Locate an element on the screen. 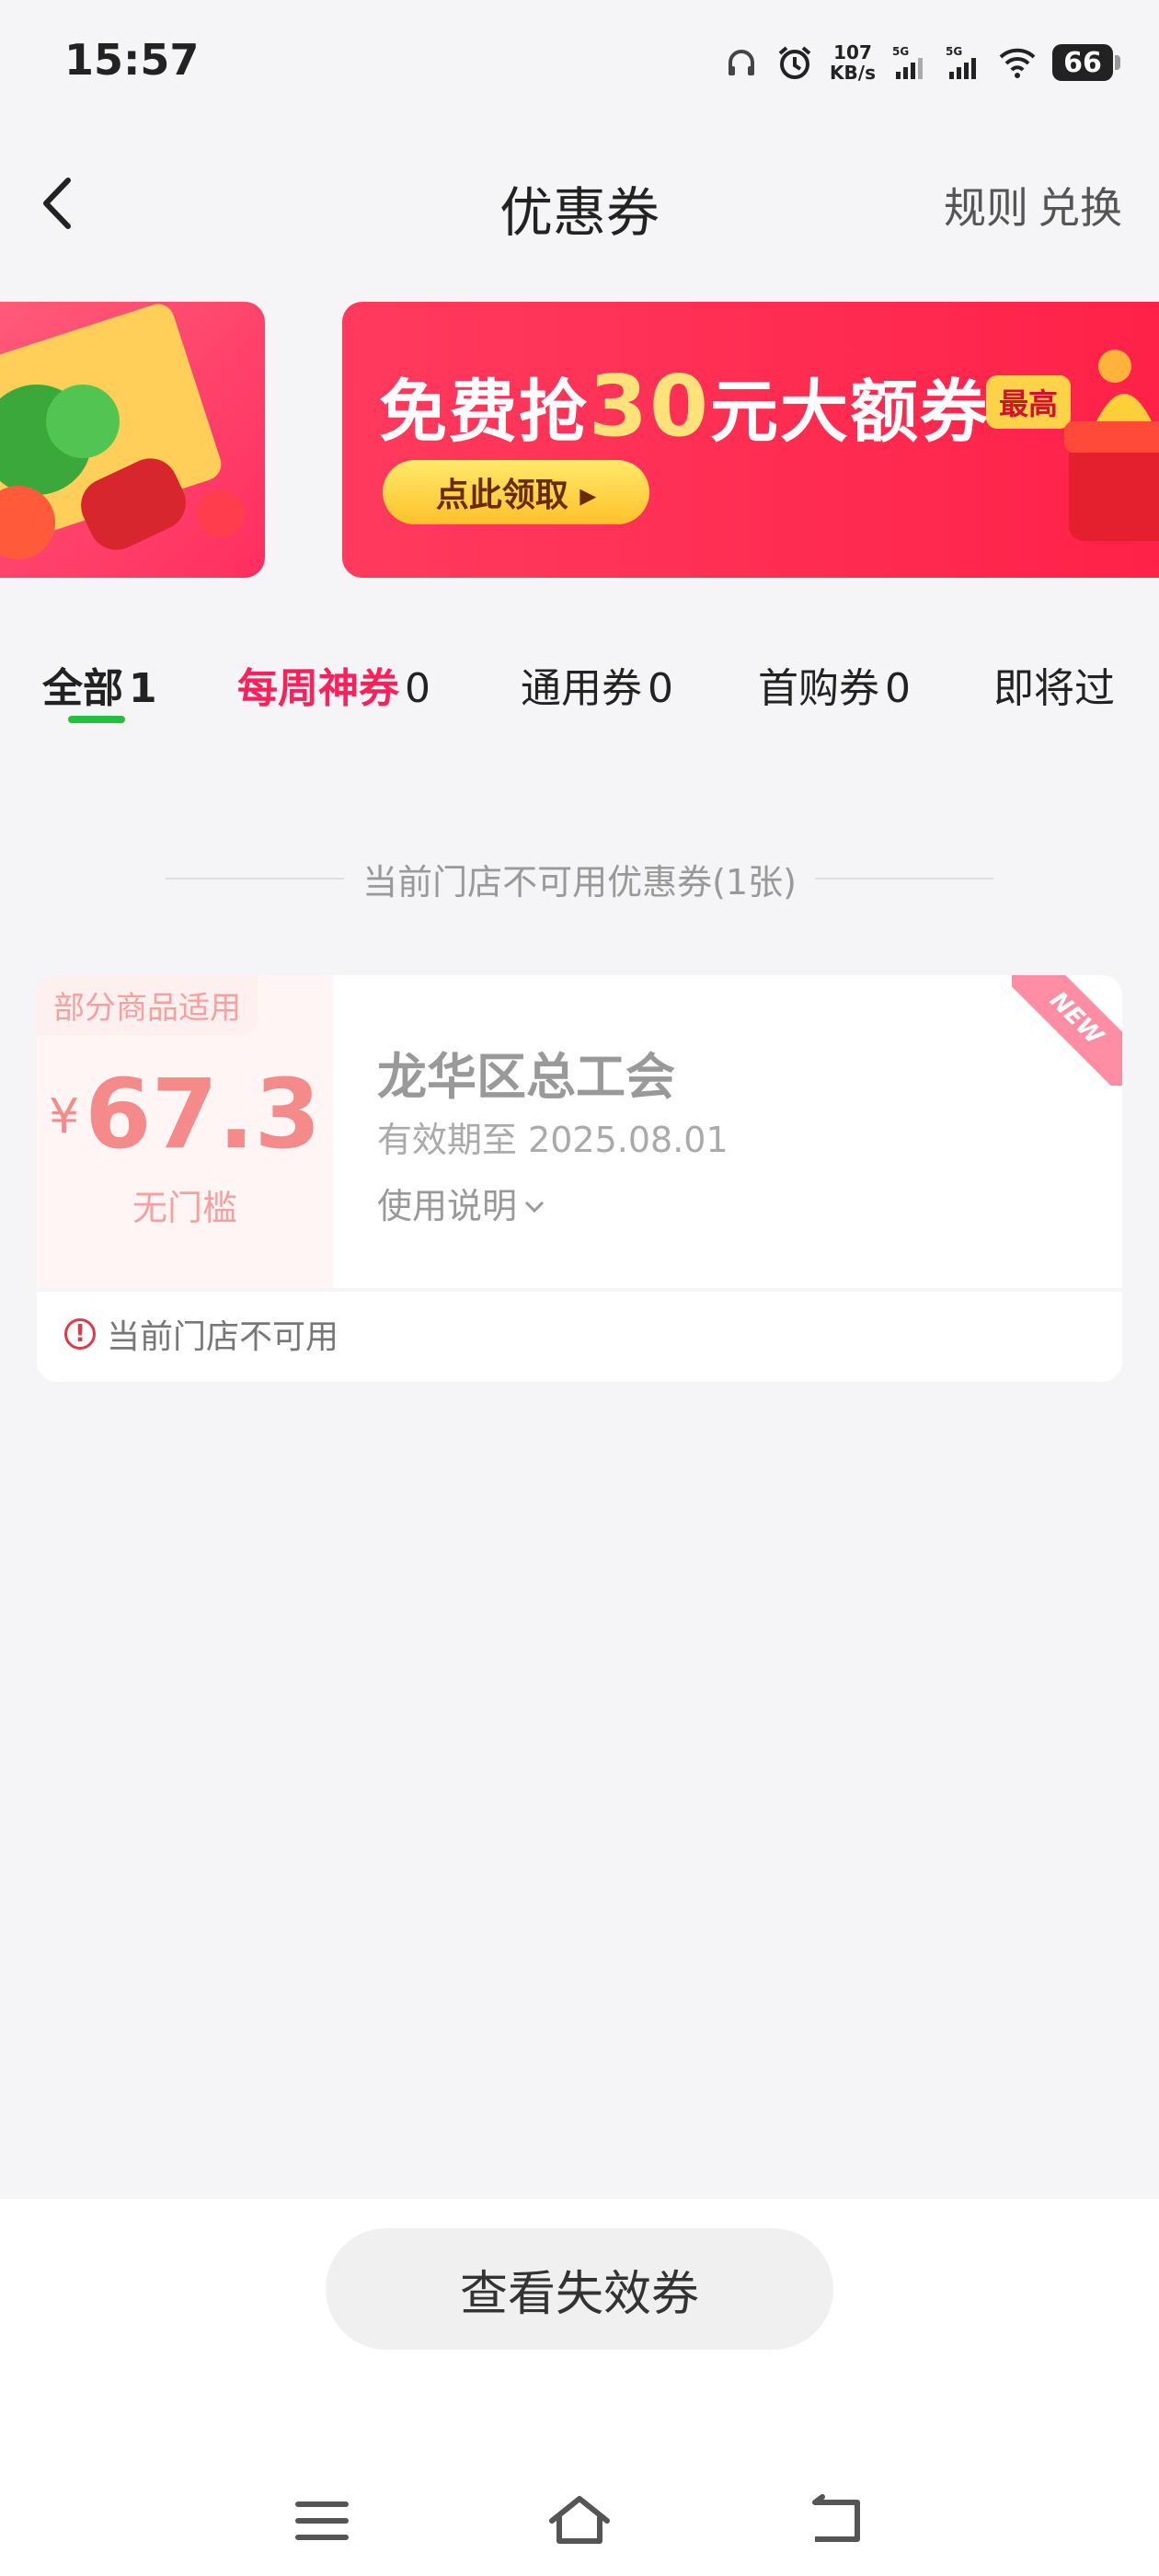 Image resolution: width=1159 pixels, height=2576 pixels. promo-banner-coupon: 免费抢30元大额券 最高 点此领取 ▸ is located at coordinates (750, 440).